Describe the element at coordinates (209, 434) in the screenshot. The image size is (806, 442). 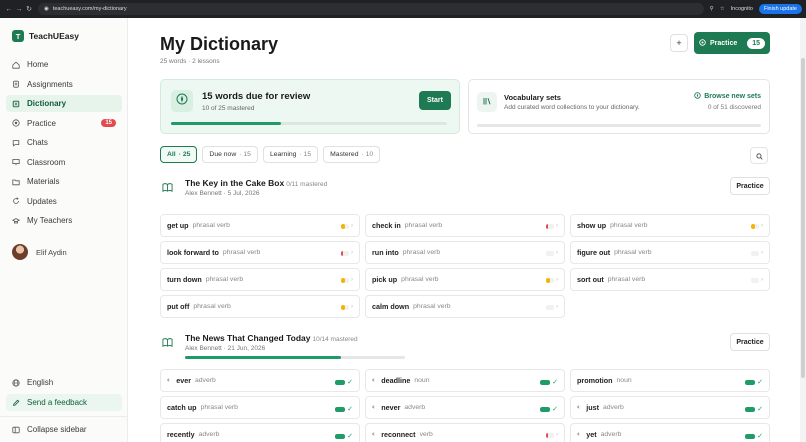
I see `word-type: adverb` at that location.